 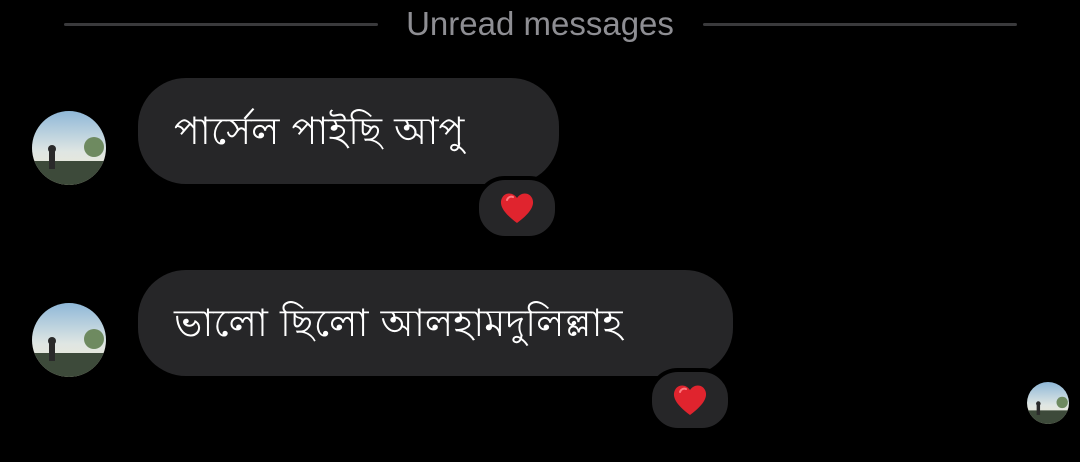 I want to click on divider-line-left, so click(x=221, y=24).